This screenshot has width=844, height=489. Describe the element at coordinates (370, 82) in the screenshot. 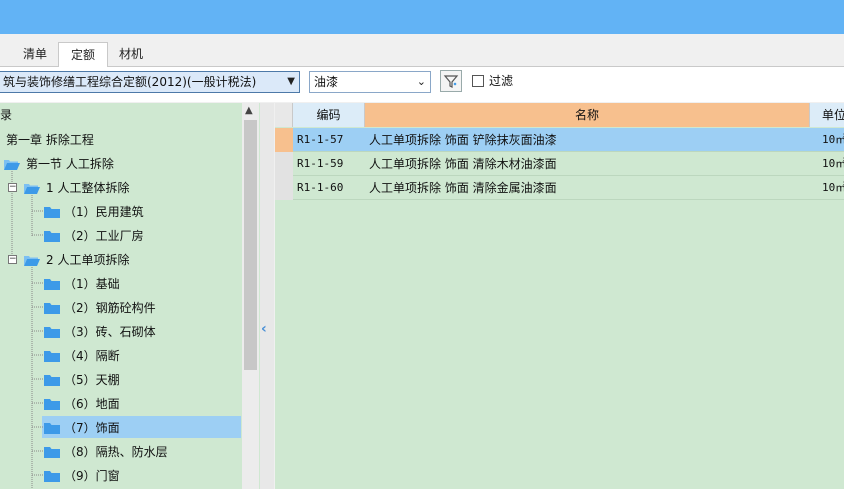

I see `keyword-select: 油漆 ⌄` at that location.